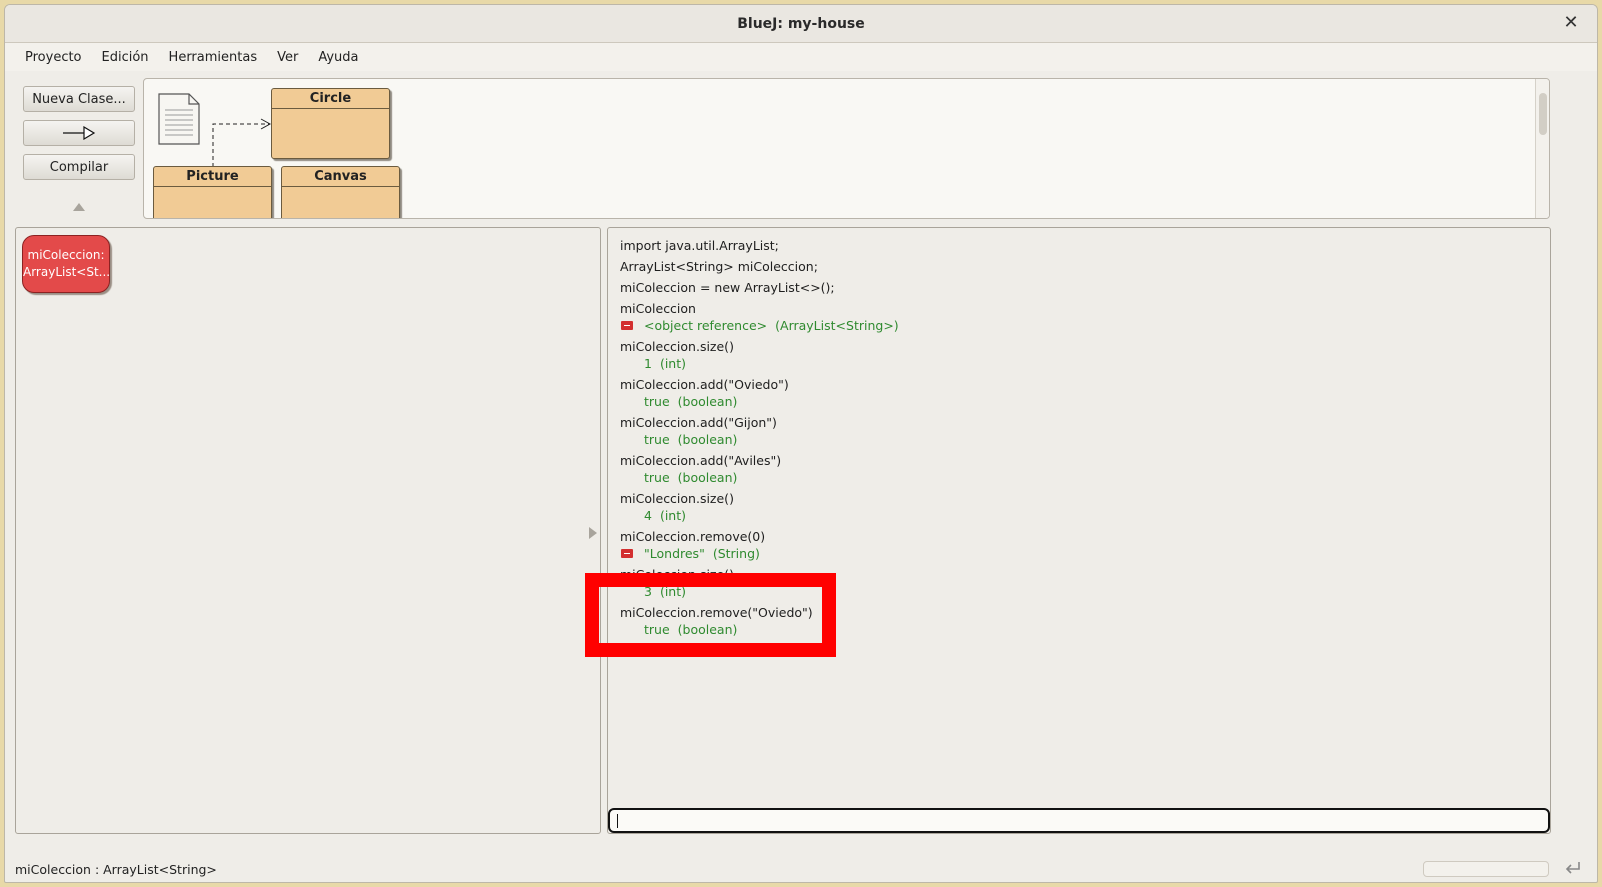  What do you see at coordinates (330, 123) in the screenshot?
I see `class-circle: Circle` at bounding box center [330, 123].